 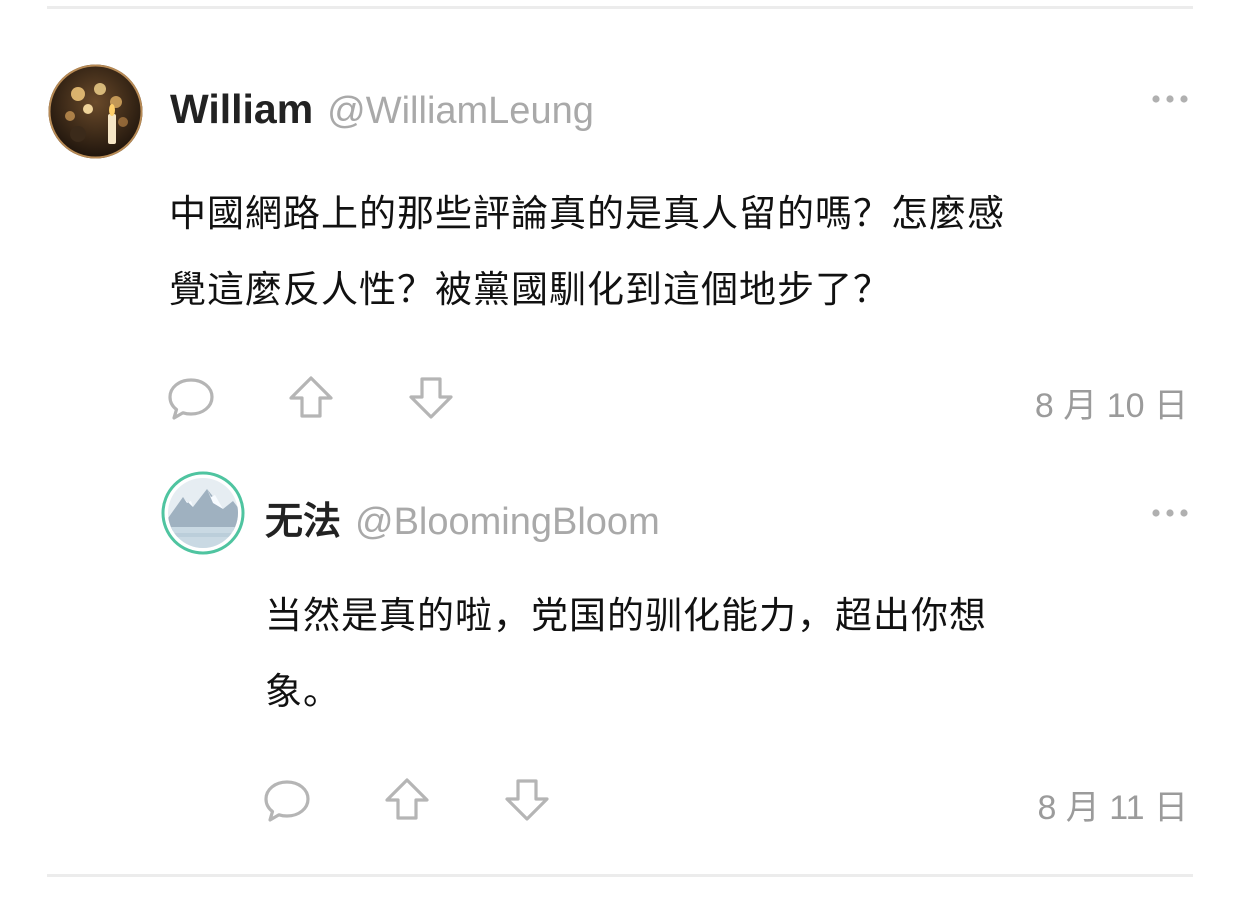 I want to click on top-divider, so click(x=620, y=7).